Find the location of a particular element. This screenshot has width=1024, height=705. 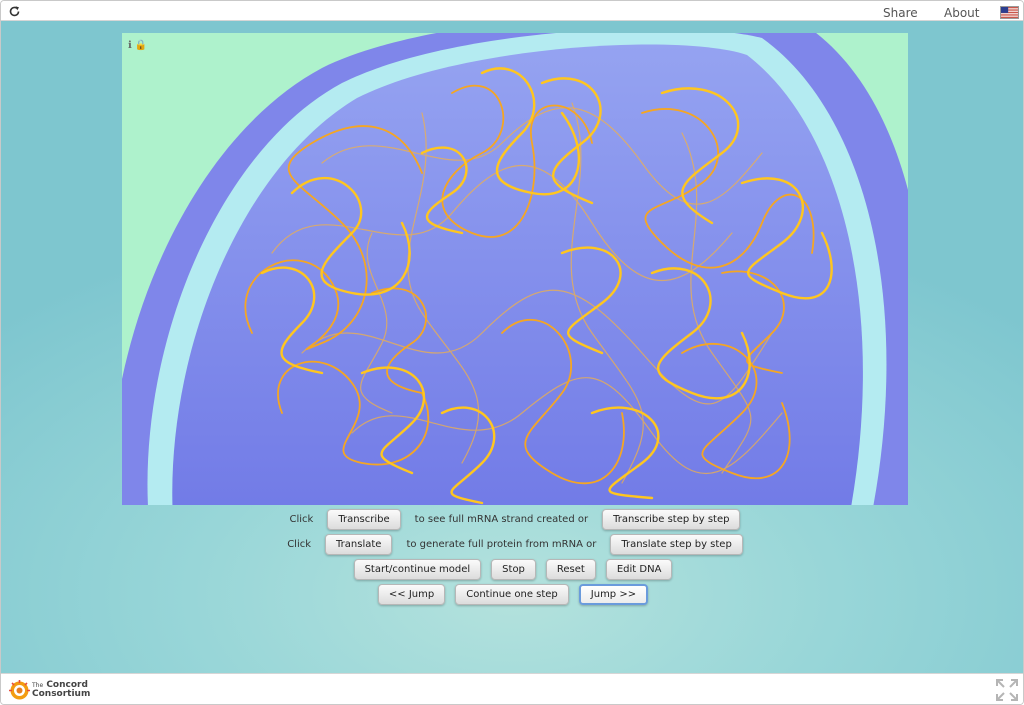

start-continue-button: Start/continue model is located at coordinates (417, 569).